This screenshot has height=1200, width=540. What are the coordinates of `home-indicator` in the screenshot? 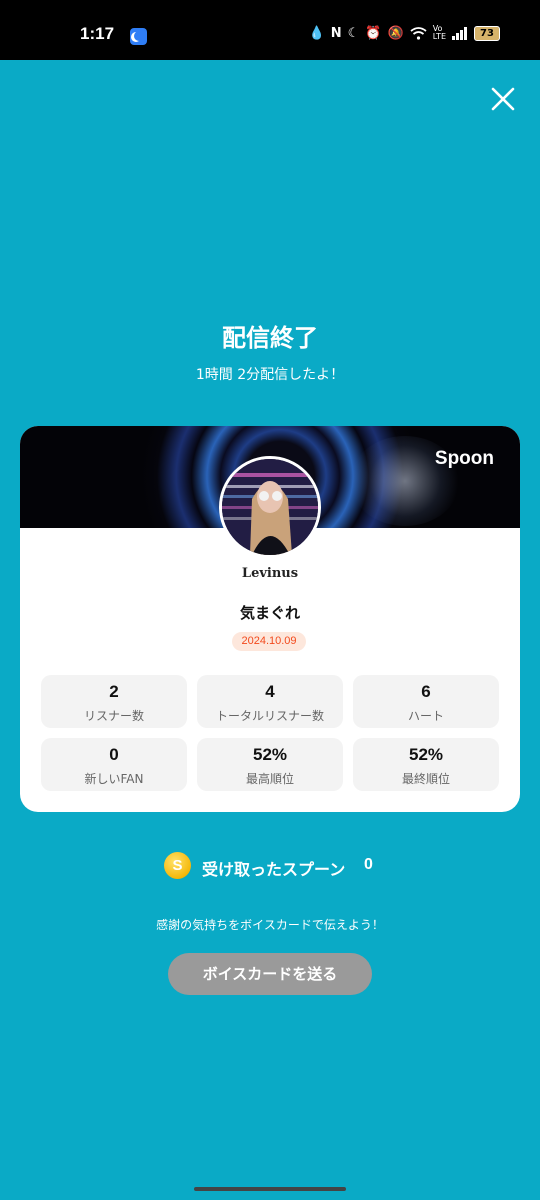 It's located at (270, 1189).